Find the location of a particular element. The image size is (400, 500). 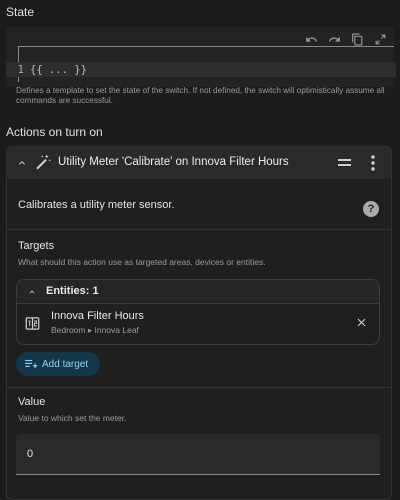

entities-header: Entities: 1 is located at coordinates (198, 292).